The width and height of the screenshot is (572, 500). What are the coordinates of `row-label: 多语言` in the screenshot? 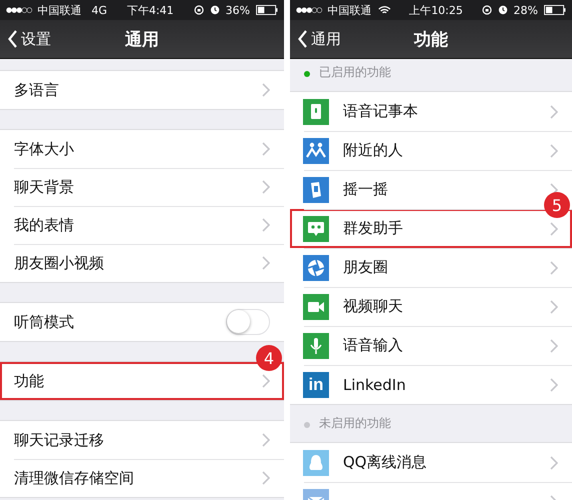 It's located at (37, 90).